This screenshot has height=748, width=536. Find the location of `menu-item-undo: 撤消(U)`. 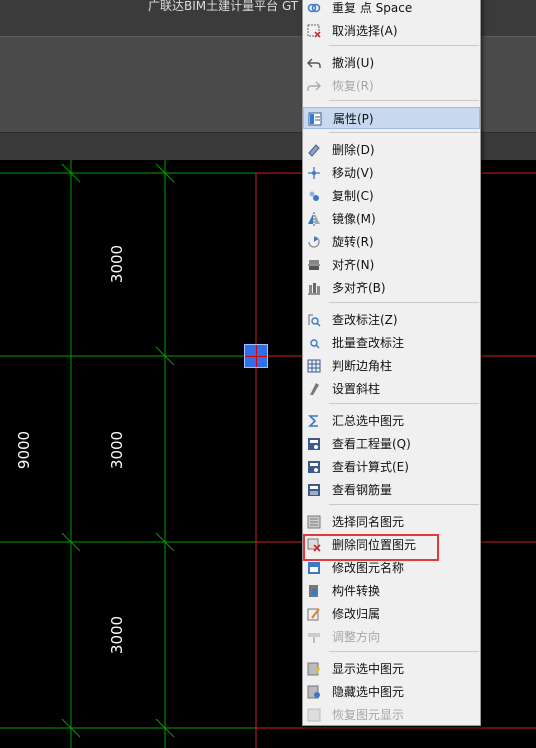

menu-item-undo: 撤消(U) is located at coordinates (391, 63).